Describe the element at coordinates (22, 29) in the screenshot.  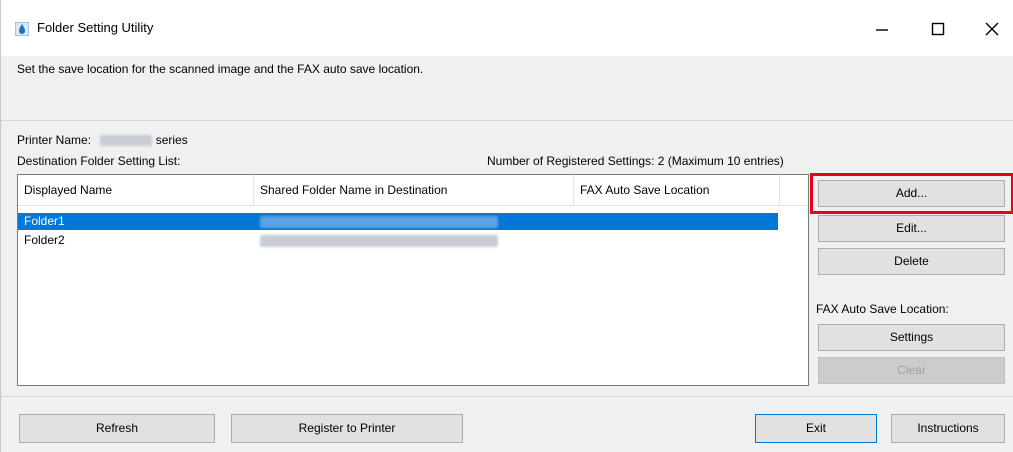
I see `app-icon` at that location.